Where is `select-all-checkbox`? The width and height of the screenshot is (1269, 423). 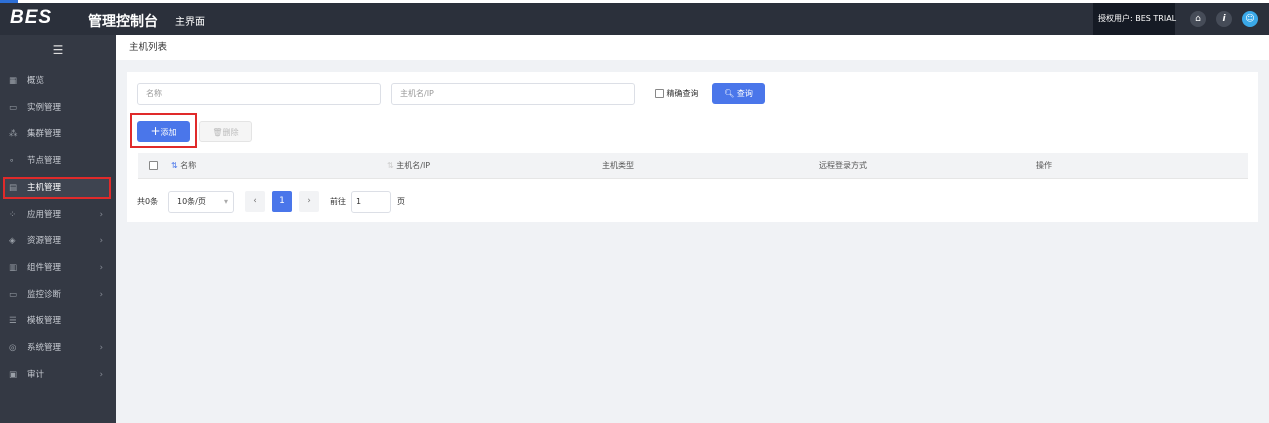 select-all-checkbox is located at coordinates (153, 165).